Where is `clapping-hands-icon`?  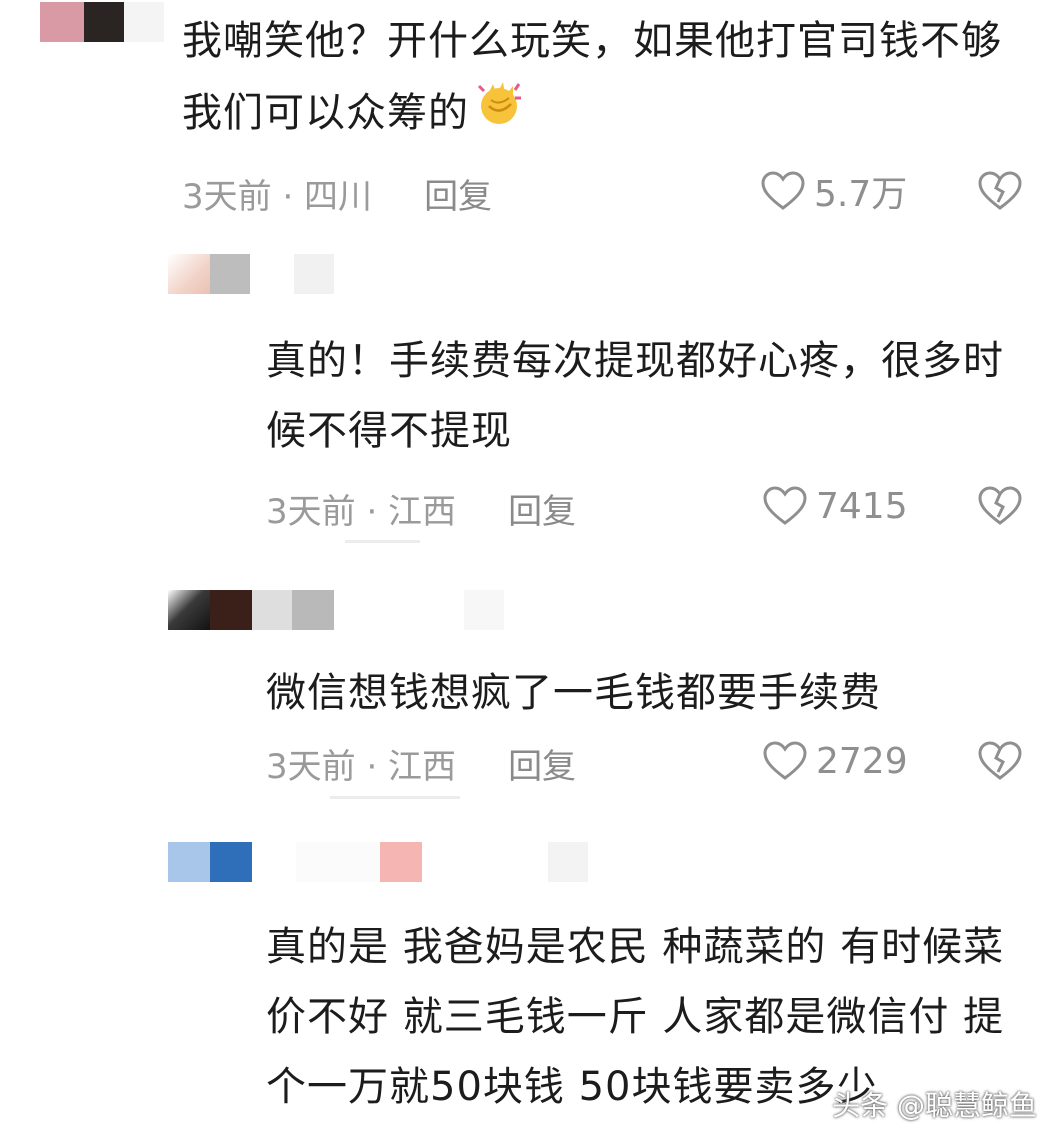
clapping-hands-icon is located at coordinates (499, 115).